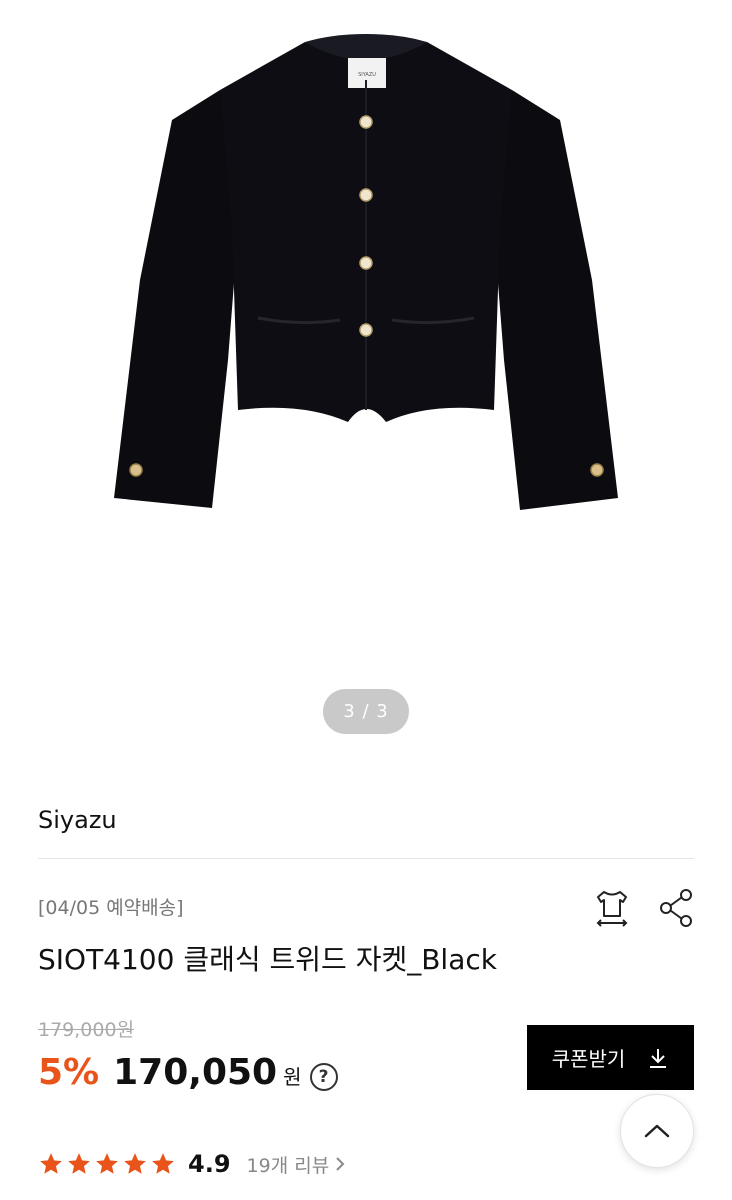 This screenshot has width=732, height=1200. What do you see at coordinates (612, 908) in the screenshot?
I see `tshirt-size-icon` at bounding box center [612, 908].